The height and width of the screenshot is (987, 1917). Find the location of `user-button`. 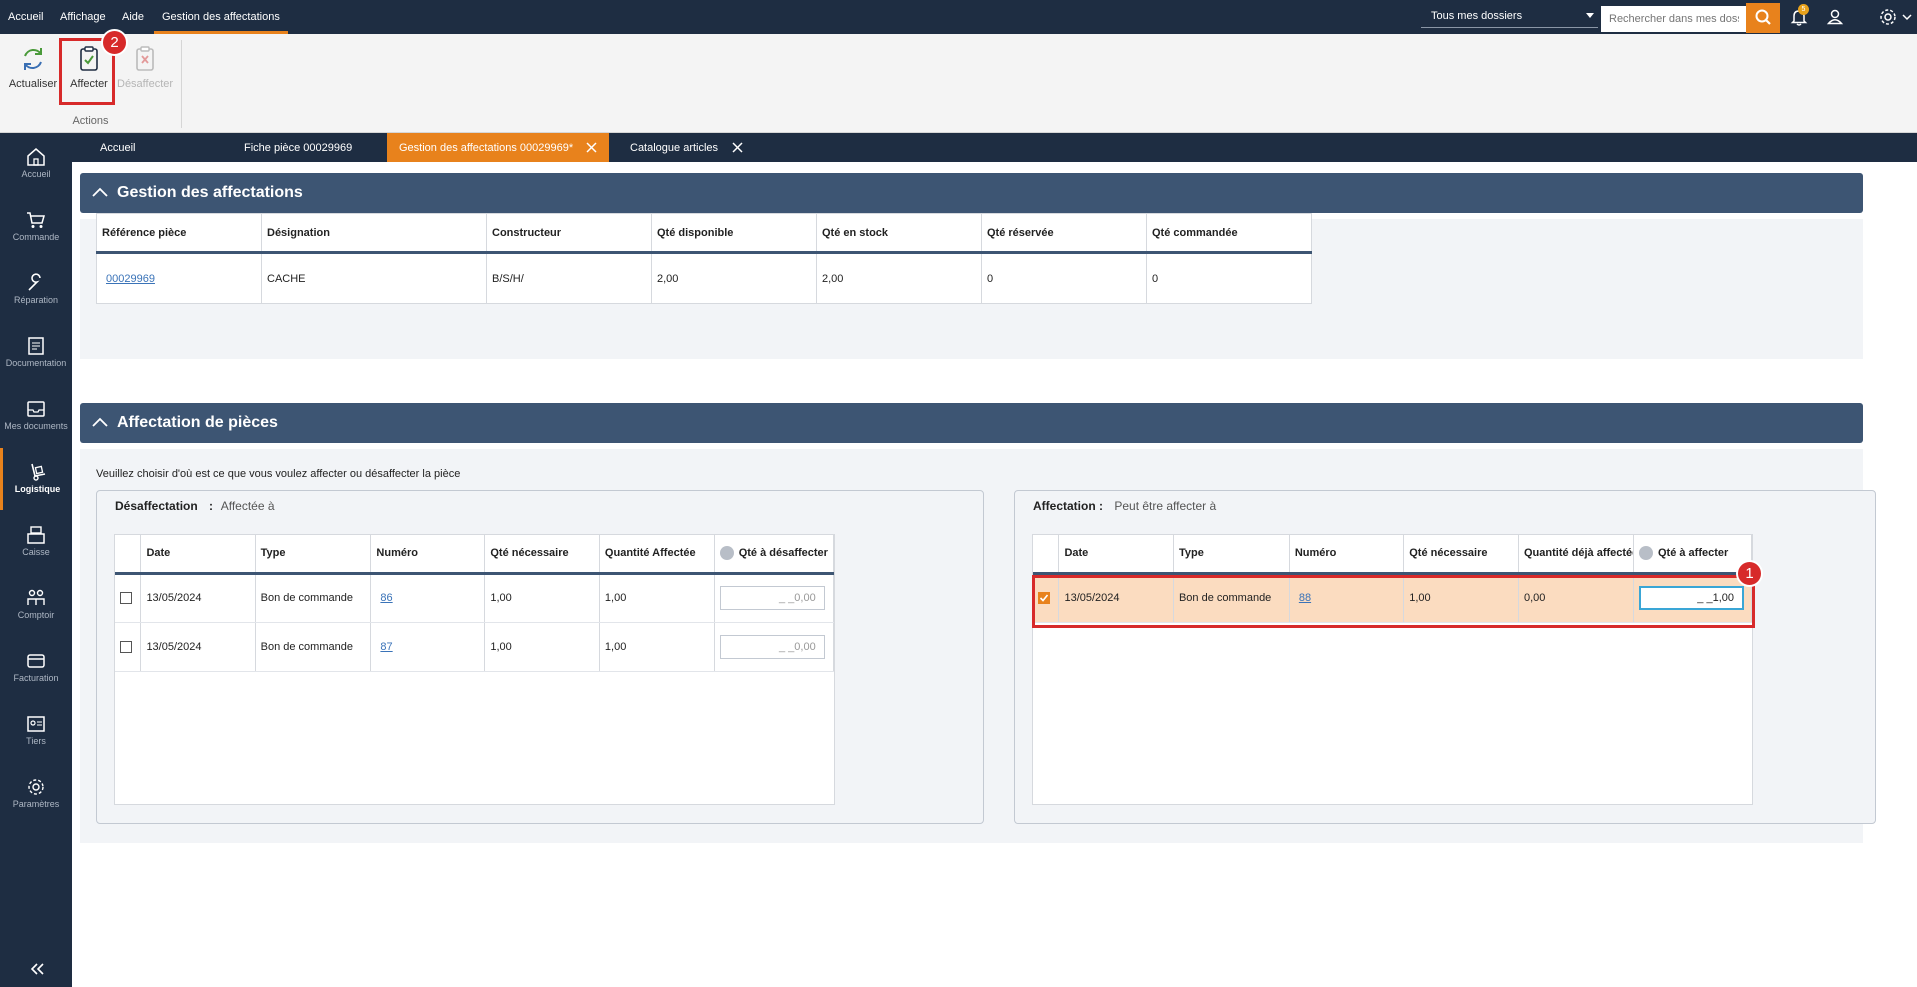

user-button is located at coordinates (1835, 17).